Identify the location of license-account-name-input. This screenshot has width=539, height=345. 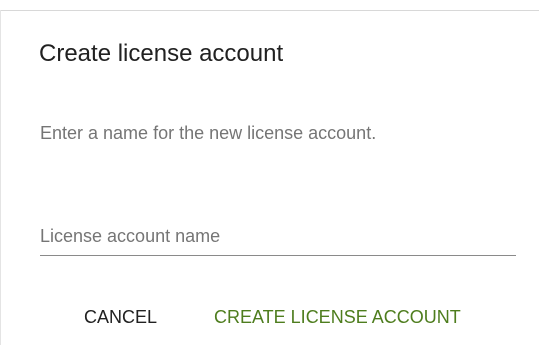
(278, 236).